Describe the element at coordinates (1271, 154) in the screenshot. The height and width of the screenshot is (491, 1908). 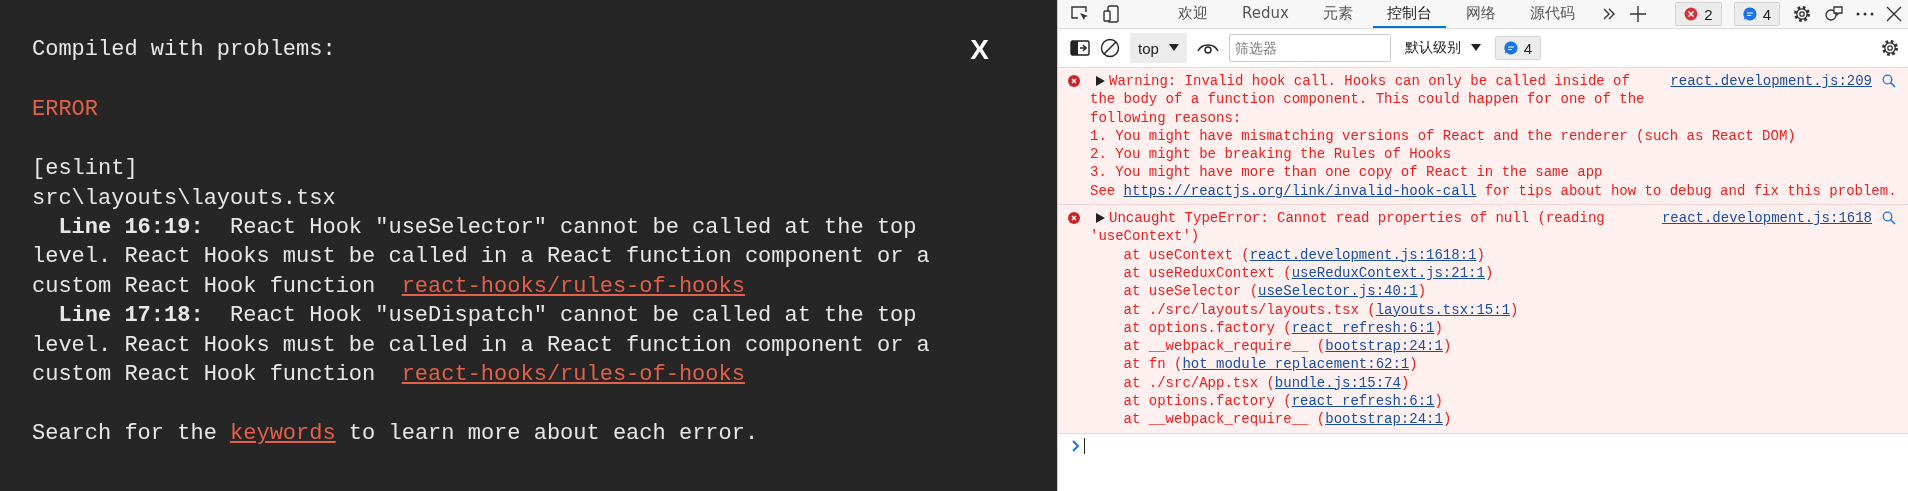
I see `console-line: 2. You might be breaking the Rules of Hooks` at that location.